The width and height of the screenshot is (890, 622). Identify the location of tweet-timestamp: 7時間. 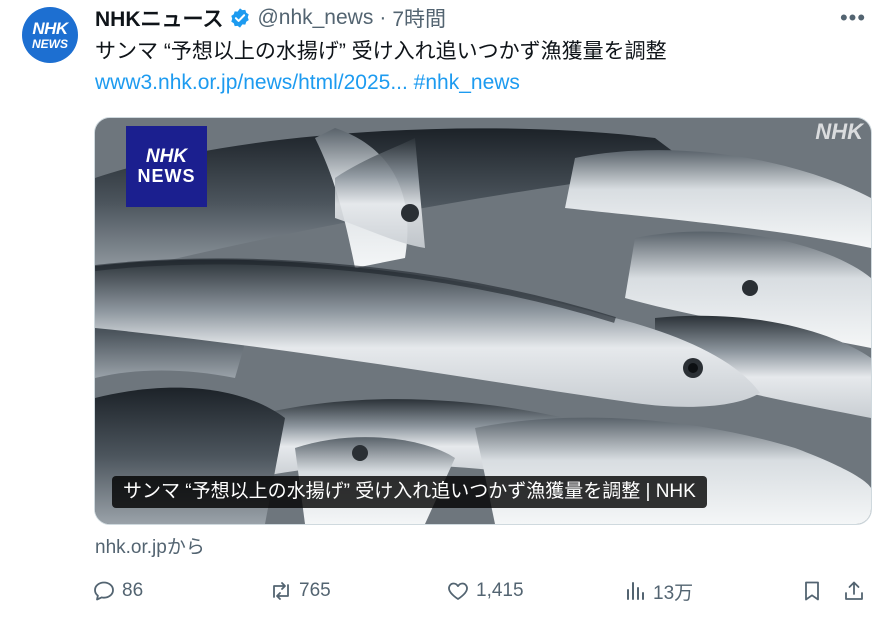
(419, 18).